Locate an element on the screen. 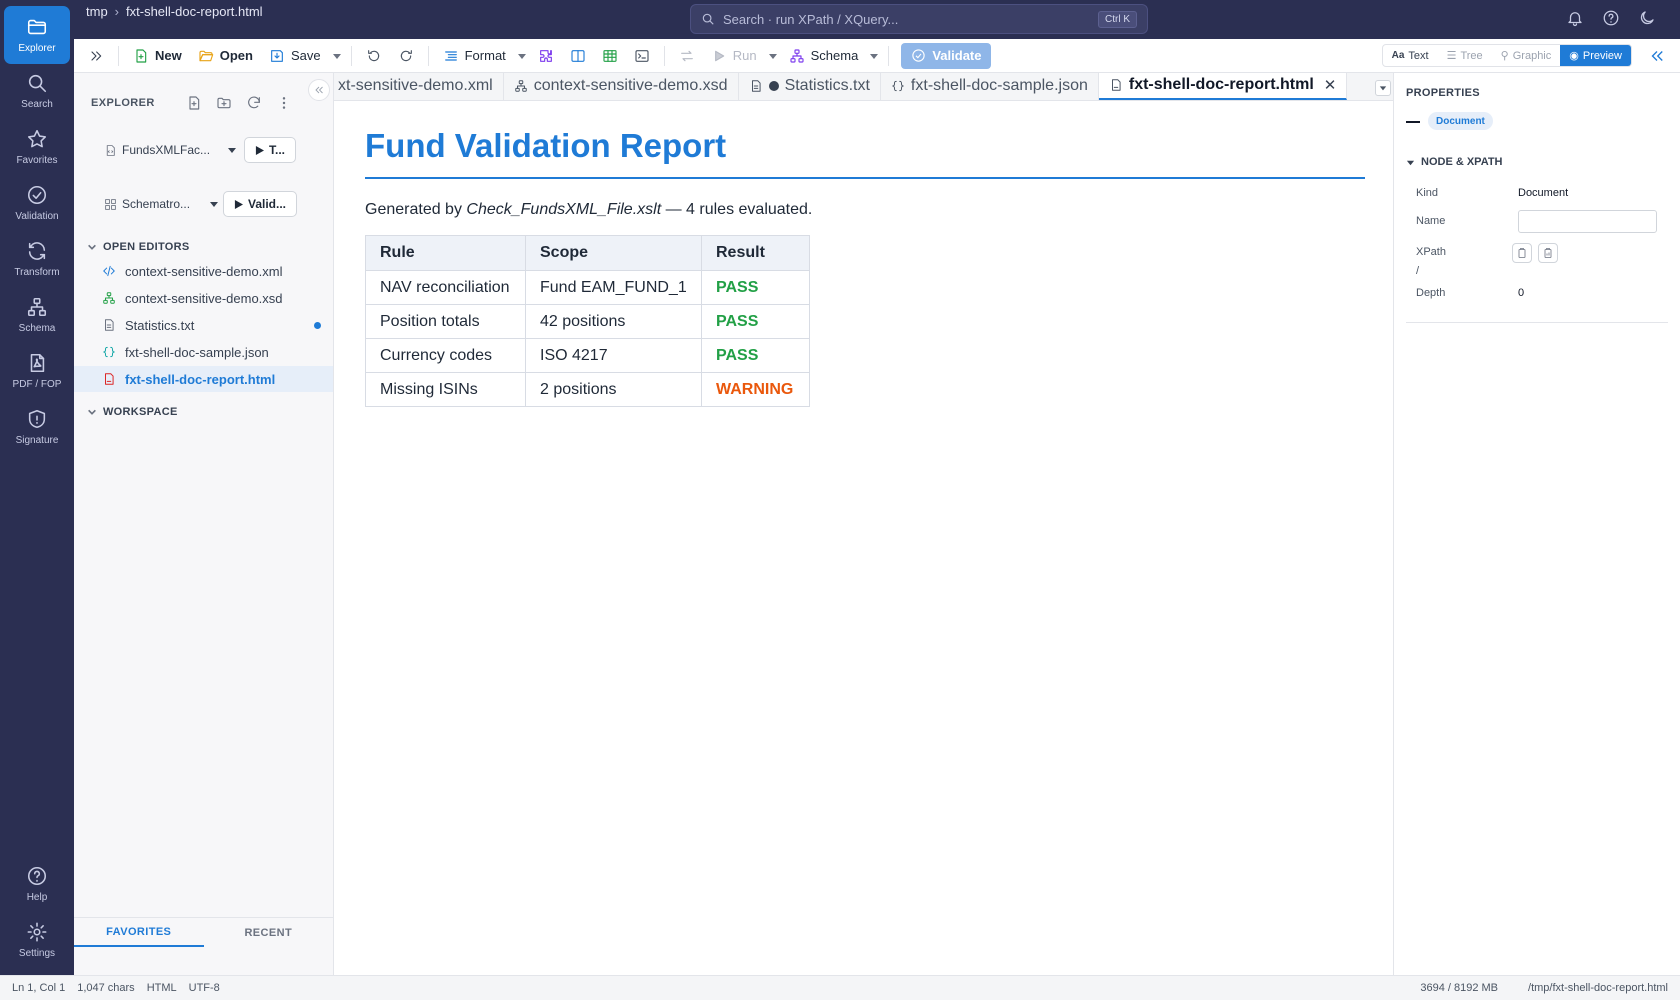 The width and height of the screenshot is (1680, 1000). char-count: 1,047 chars is located at coordinates (106, 988).